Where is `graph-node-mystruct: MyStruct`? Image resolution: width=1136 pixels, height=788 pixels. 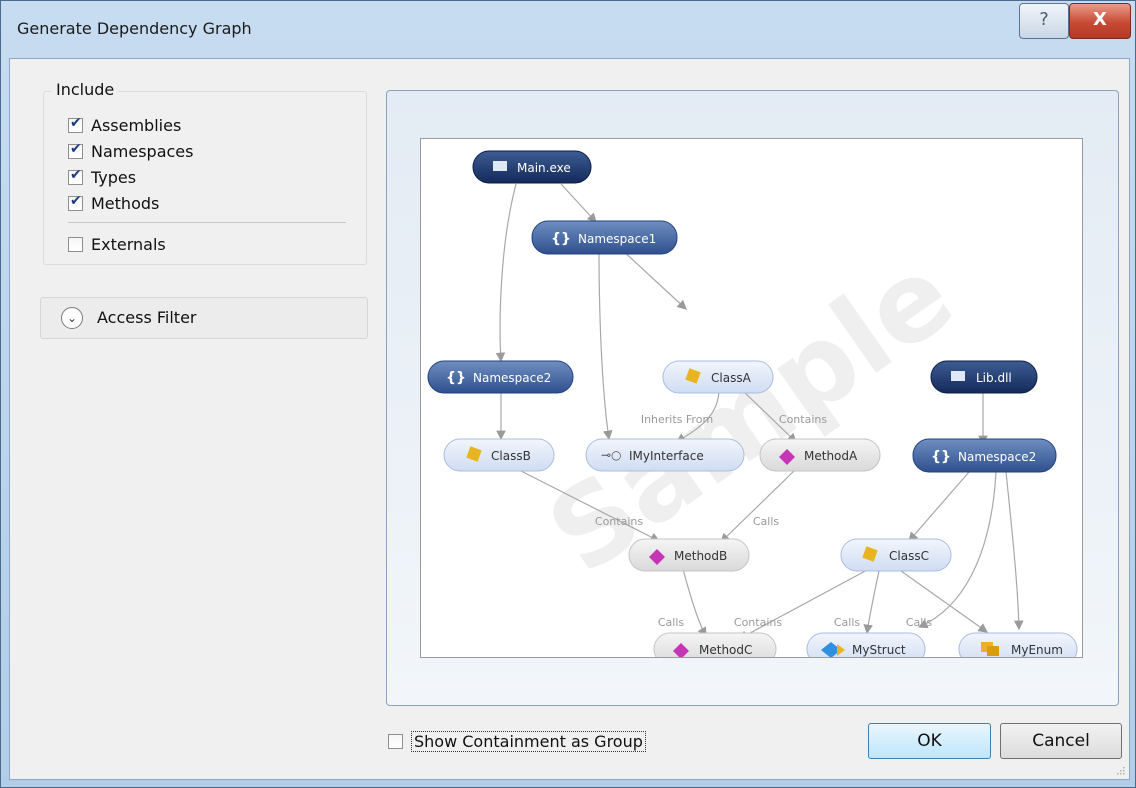 graph-node-mystruct: MyStruct is located at coordinates (866, 644).